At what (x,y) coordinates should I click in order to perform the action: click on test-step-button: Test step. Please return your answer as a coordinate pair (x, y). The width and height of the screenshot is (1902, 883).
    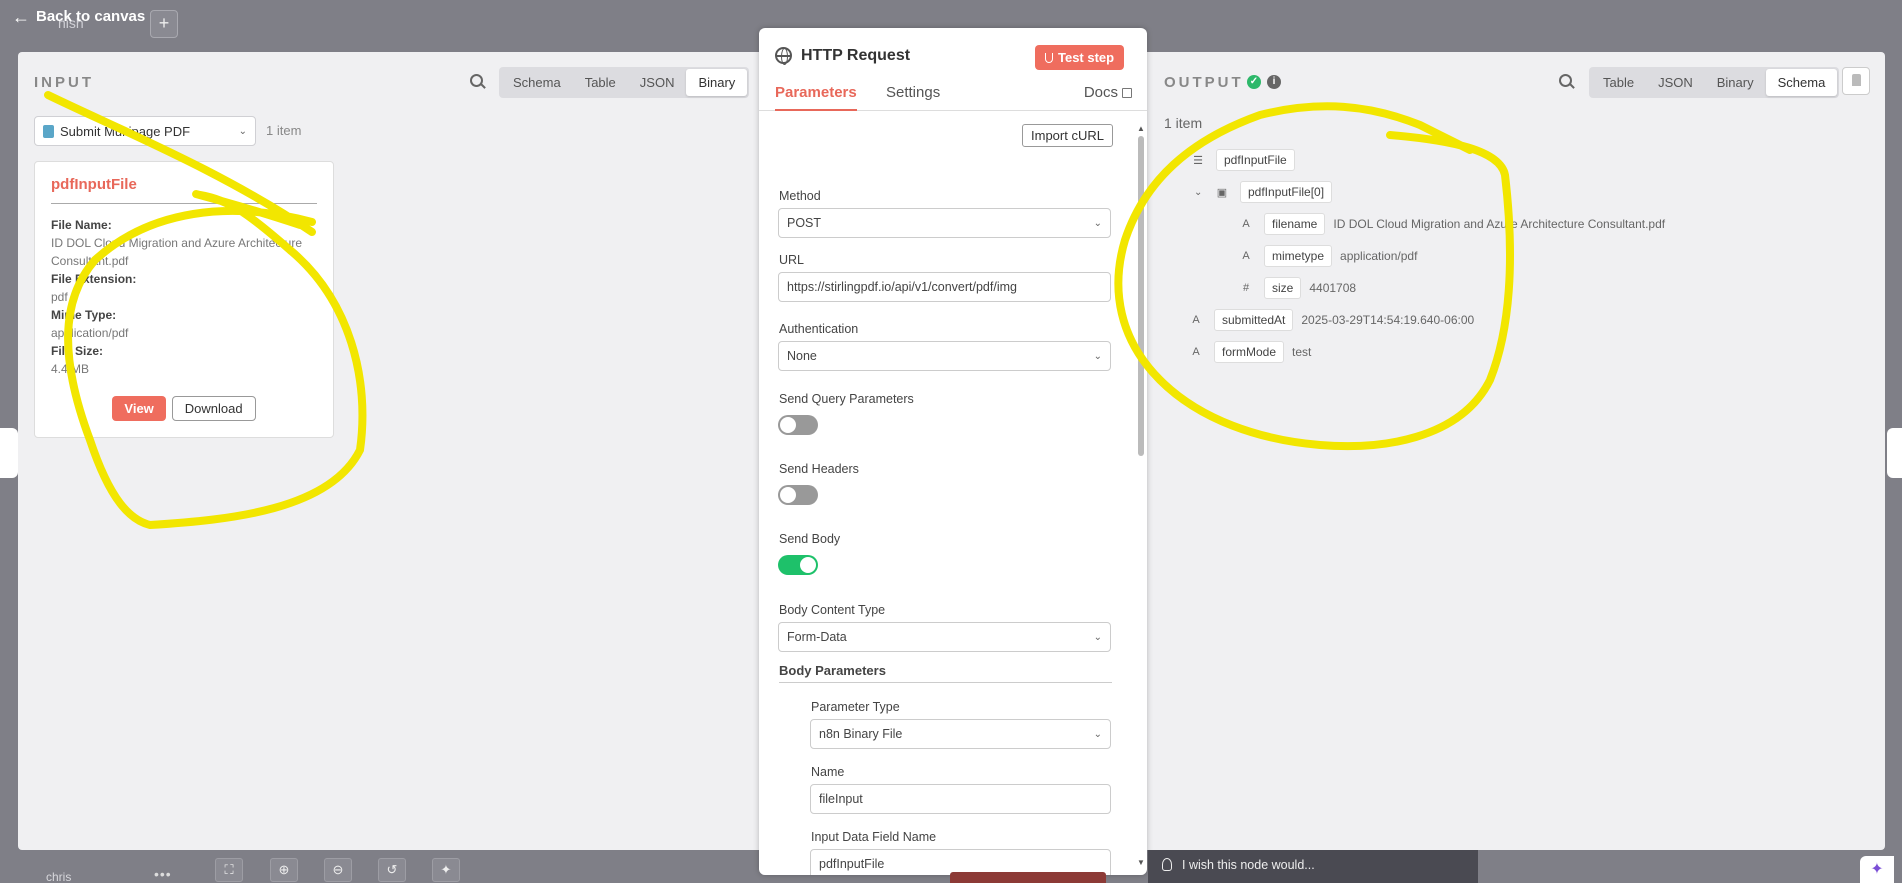
    Looking at the image, I should click on (1080, 57).